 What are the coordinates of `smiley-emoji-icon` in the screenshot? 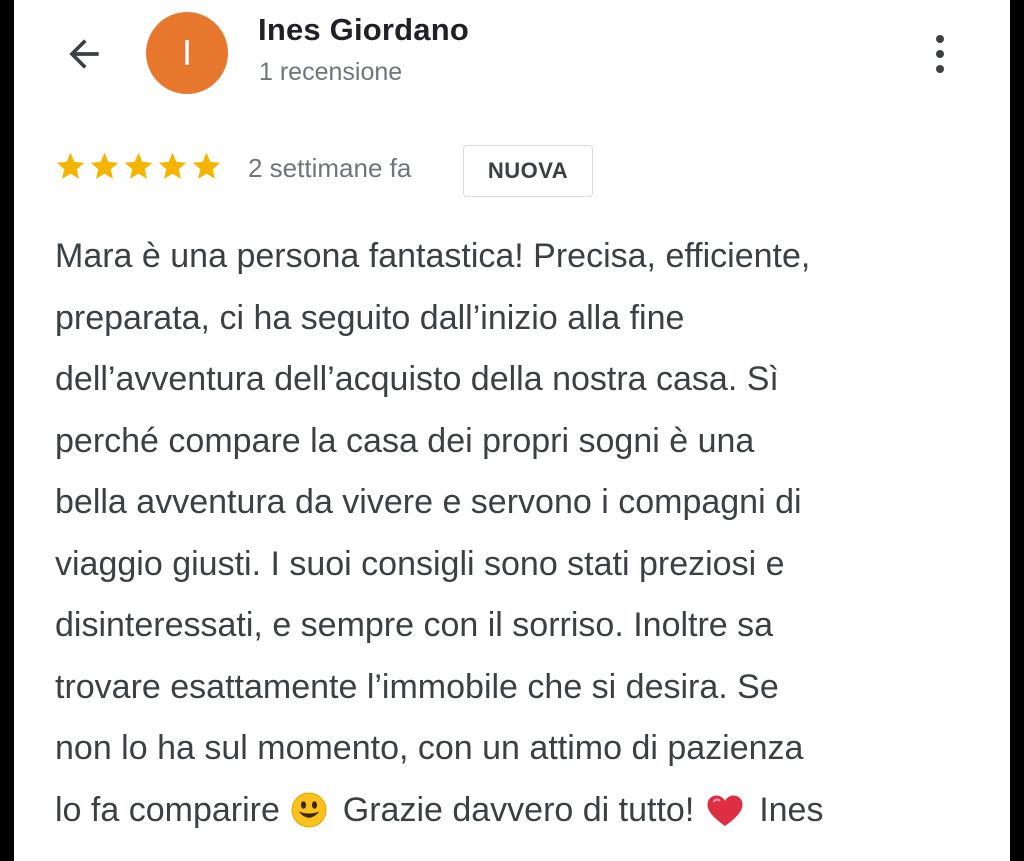 It's located at (309, 809).